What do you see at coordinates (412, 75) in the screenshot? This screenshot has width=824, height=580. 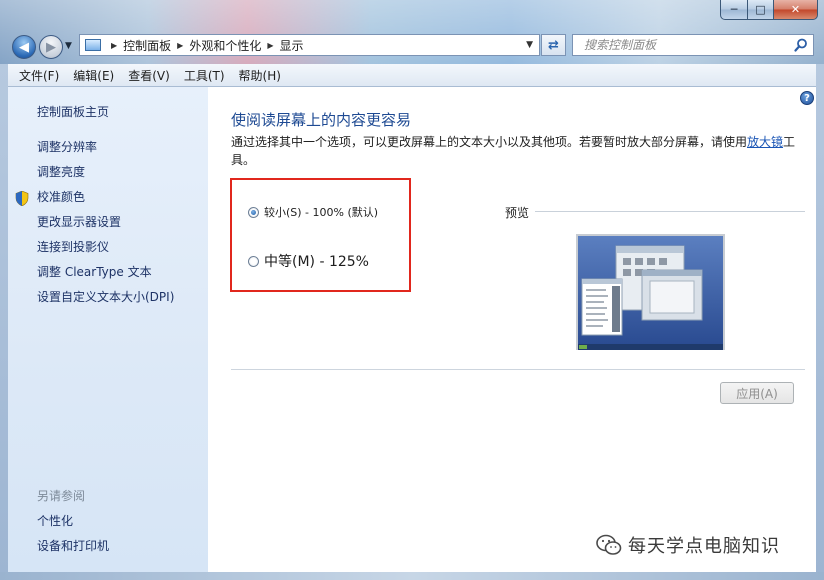 I see `menu-bar: 文件(F) 编辑(E) 查看(V) 工具(T) 帮助(H)` at bounding box center [412, 75].